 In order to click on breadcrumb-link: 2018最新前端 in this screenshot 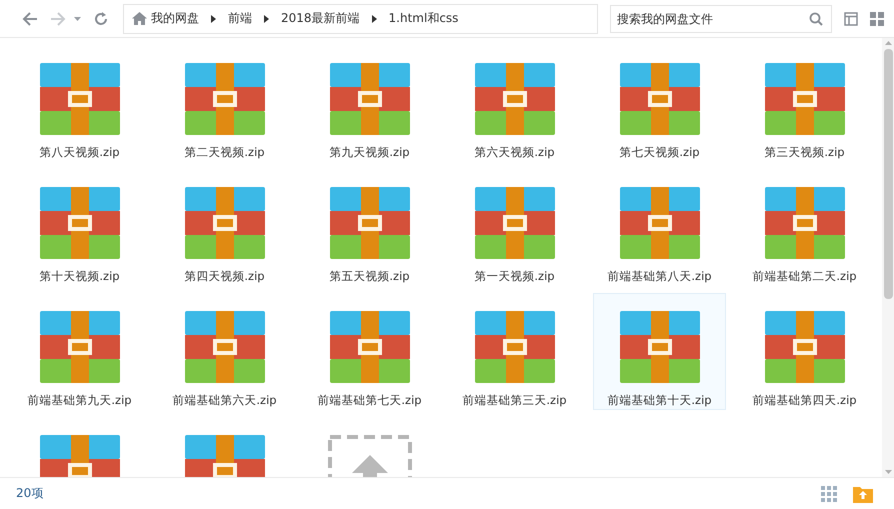, I will do `click(320, 18)`.